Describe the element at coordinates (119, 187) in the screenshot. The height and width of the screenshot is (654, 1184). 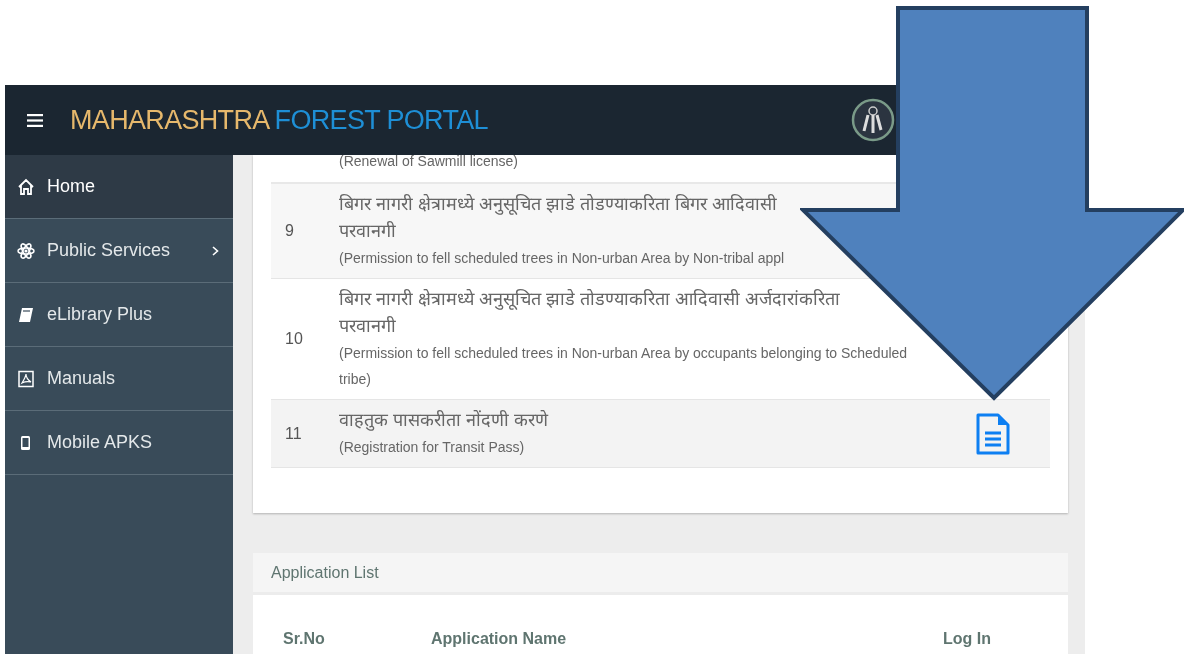
I see `sidebar-item: Home` at that location.